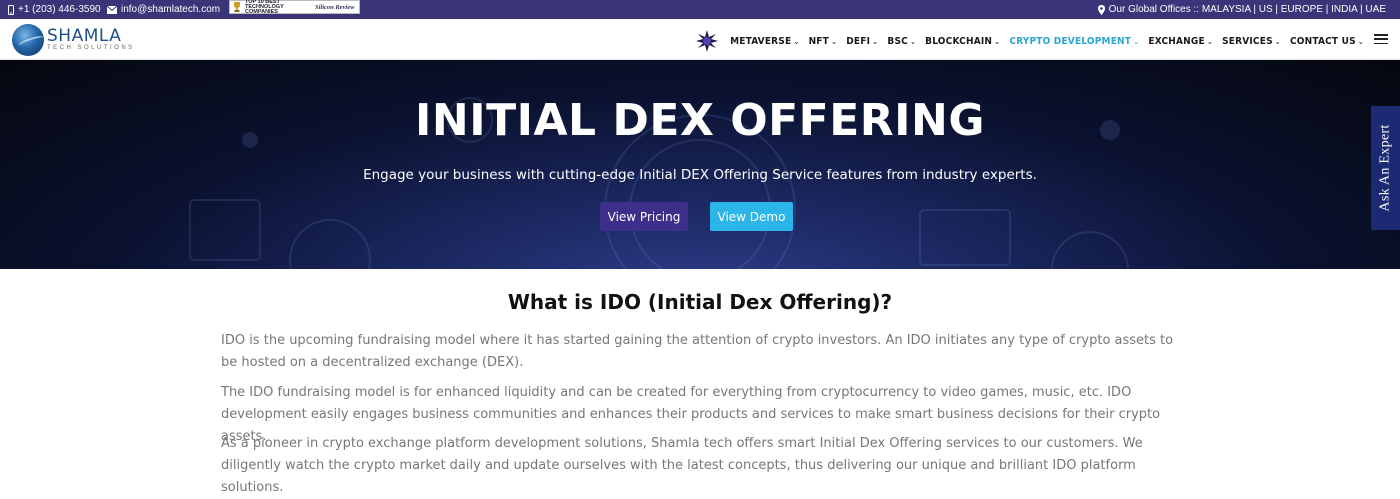  What do you see at coordinates (1101, 9) in the screenshot?
I see `map-marker-icon` at bounding box center [1101, 9].